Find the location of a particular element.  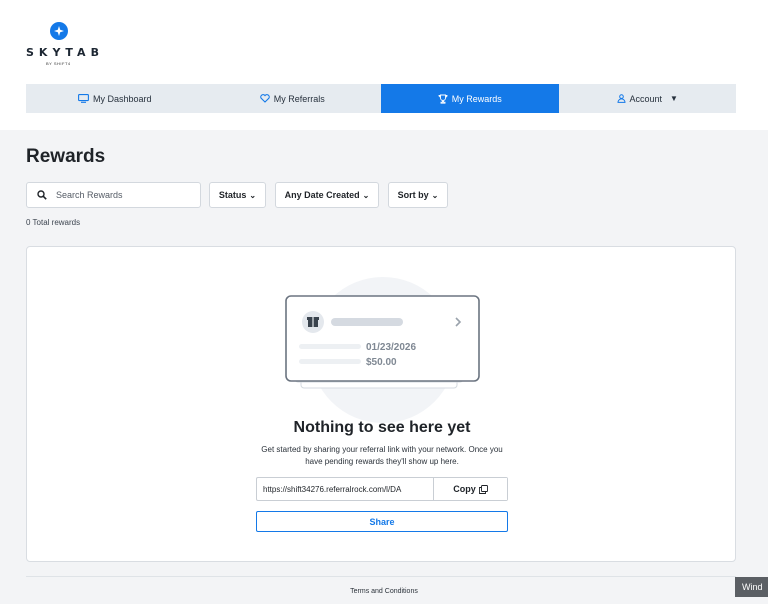

skytab-logo: SKYTAB BY SHIFT4 is located at coordinates (66, 47).